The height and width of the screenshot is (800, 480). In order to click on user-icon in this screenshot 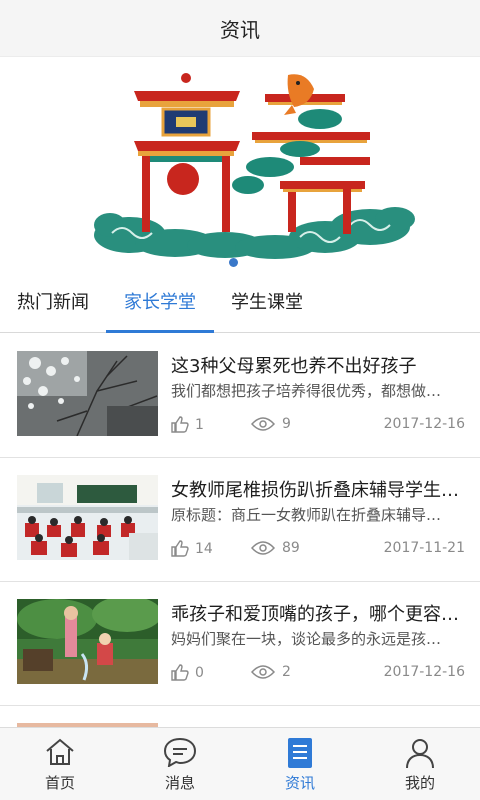, I will do `click(420, 754)`.